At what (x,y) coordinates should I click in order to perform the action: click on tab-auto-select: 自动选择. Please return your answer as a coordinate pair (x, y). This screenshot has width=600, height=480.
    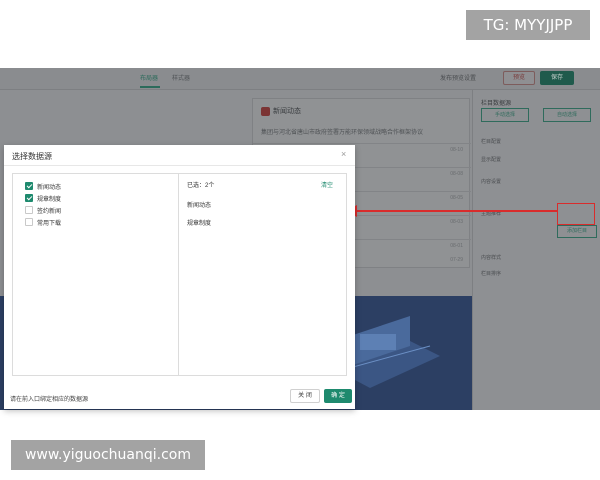
    Looking at the image, I should click on (567, 115).